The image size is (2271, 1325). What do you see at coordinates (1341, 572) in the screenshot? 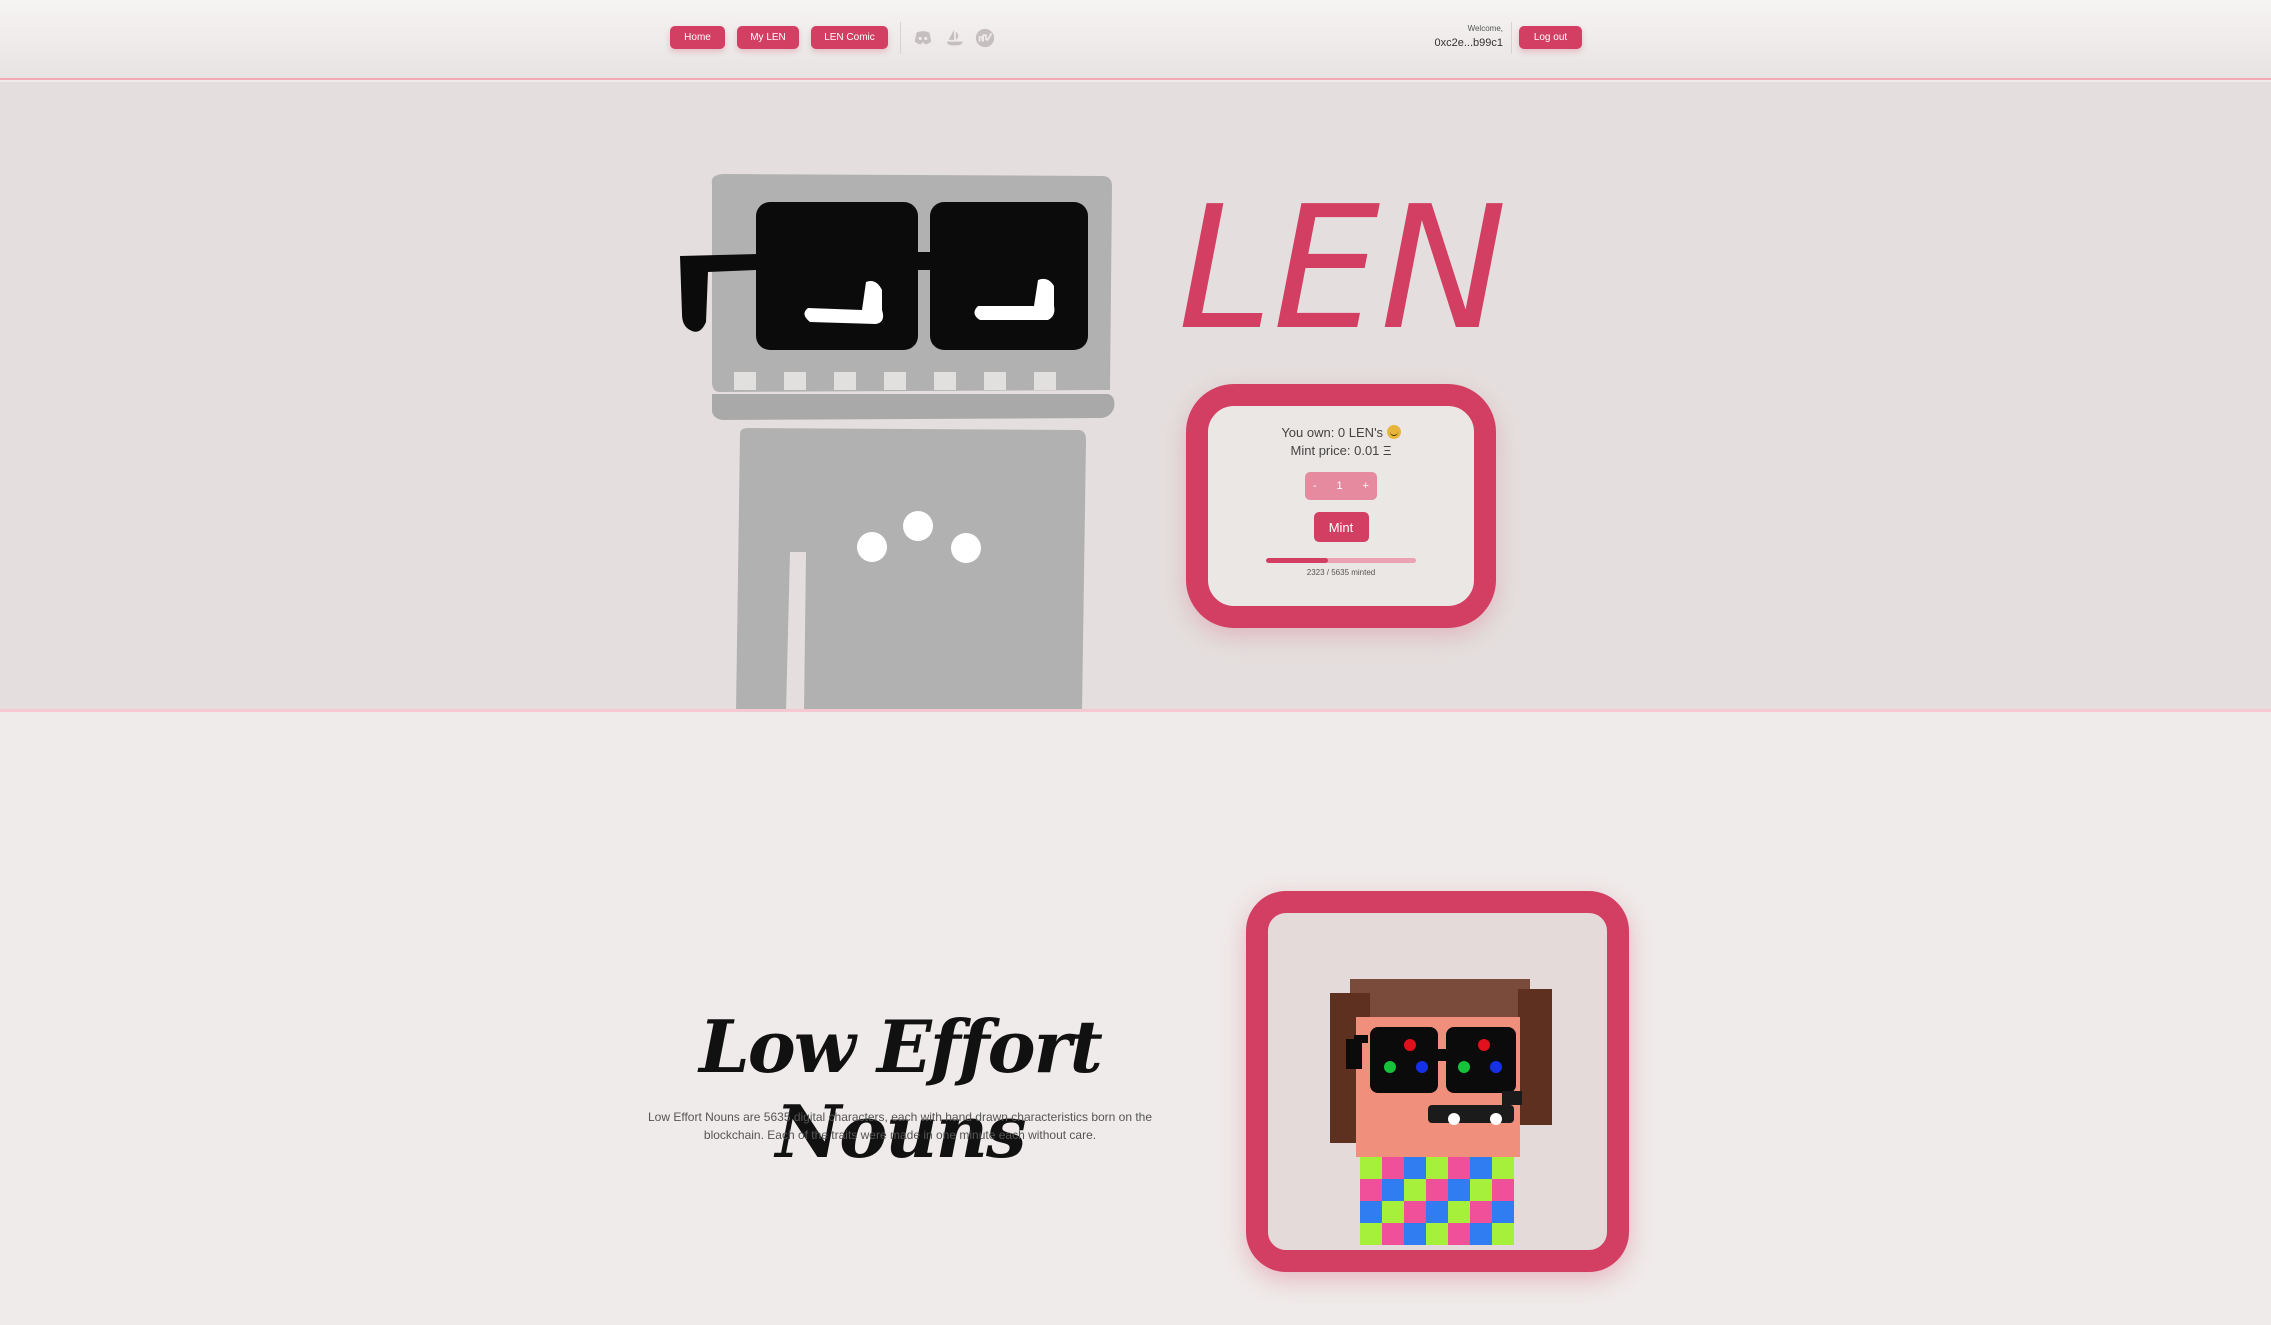
I see `minted-count: 2323 / 5635 minted` at bounding box center [1341, 572].